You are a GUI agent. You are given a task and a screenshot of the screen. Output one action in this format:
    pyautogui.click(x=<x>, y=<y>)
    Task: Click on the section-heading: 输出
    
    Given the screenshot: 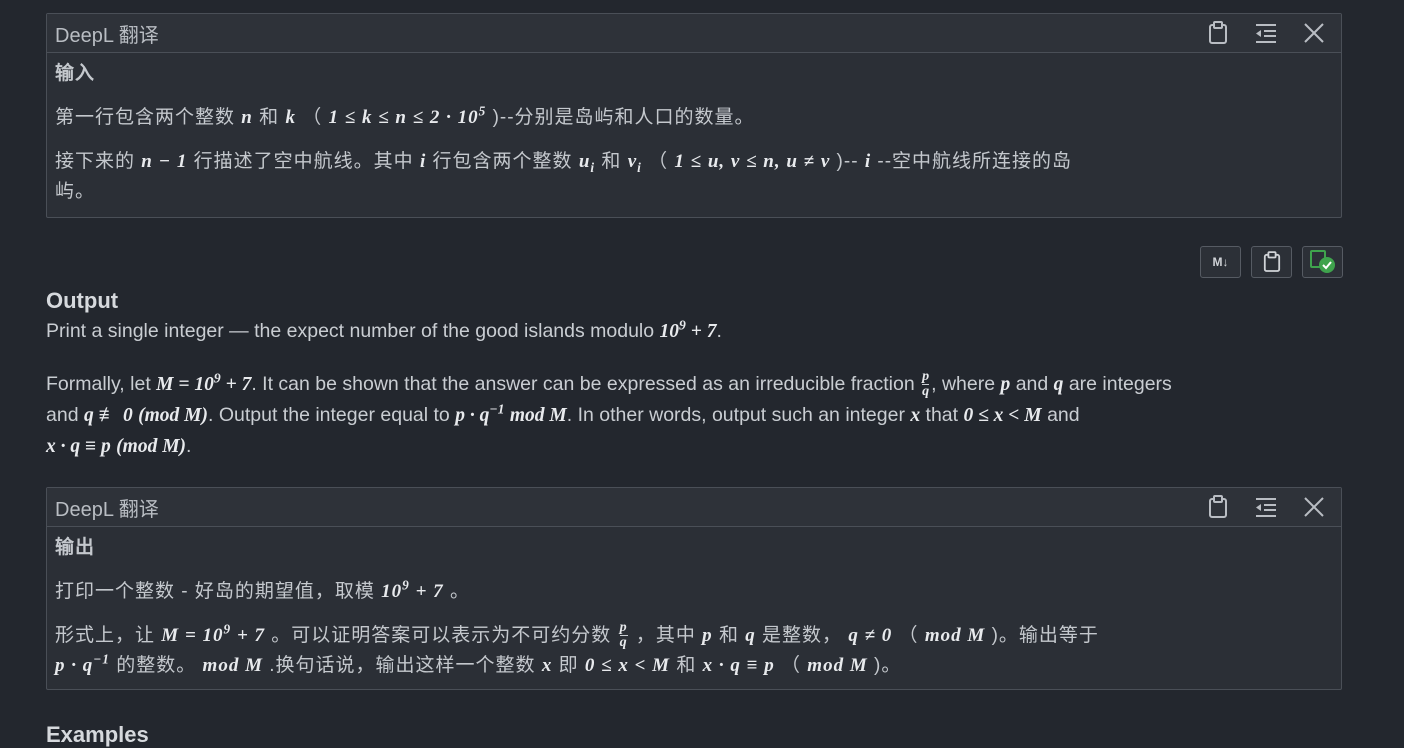 What is the action you would take?
    pyautogui.click(x=75, y=547)
    